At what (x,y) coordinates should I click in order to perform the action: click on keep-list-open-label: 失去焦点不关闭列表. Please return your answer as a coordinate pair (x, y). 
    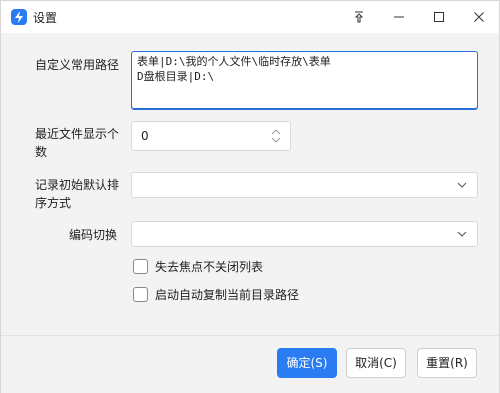
    Looking at the image, I should click on (209, 267).